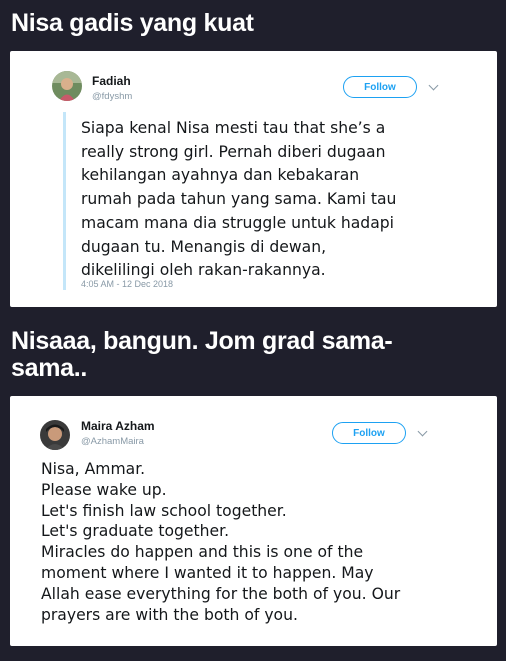 The width and height of the screenshot is (506, 661). I want to click on tweet-timestamp: 4:05 AM - 12 Dec 2018, so click(127, 284).